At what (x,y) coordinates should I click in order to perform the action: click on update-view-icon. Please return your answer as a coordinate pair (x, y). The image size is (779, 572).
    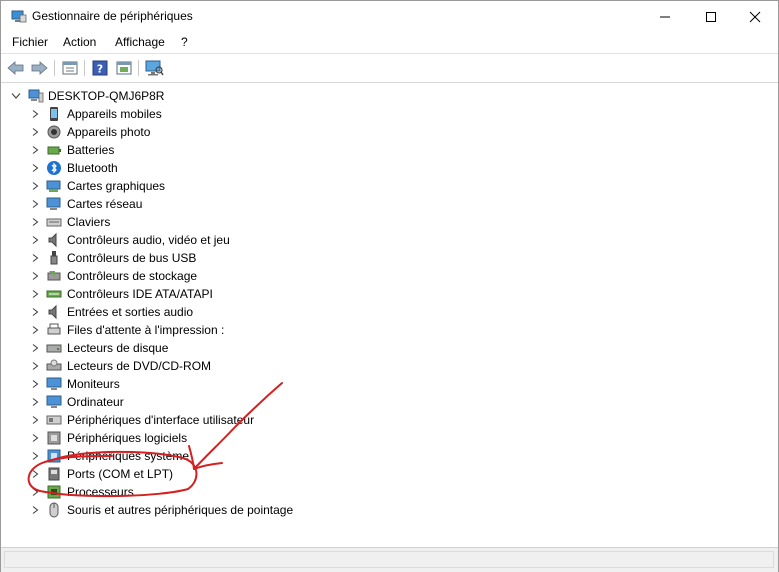
    Looking at the image, I should click on (124, 68).